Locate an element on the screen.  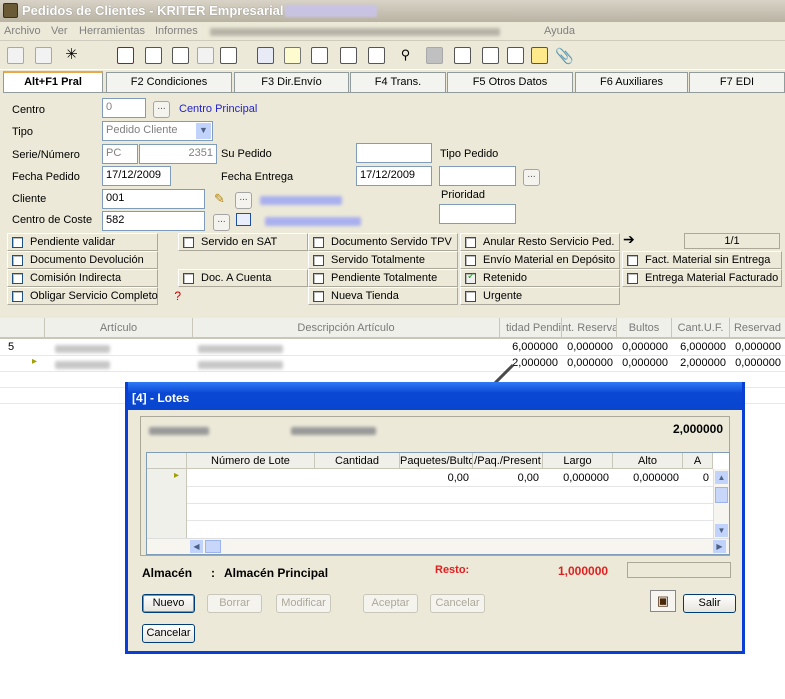
resto-value: 1,000000 is located at coordinates (583, 571).